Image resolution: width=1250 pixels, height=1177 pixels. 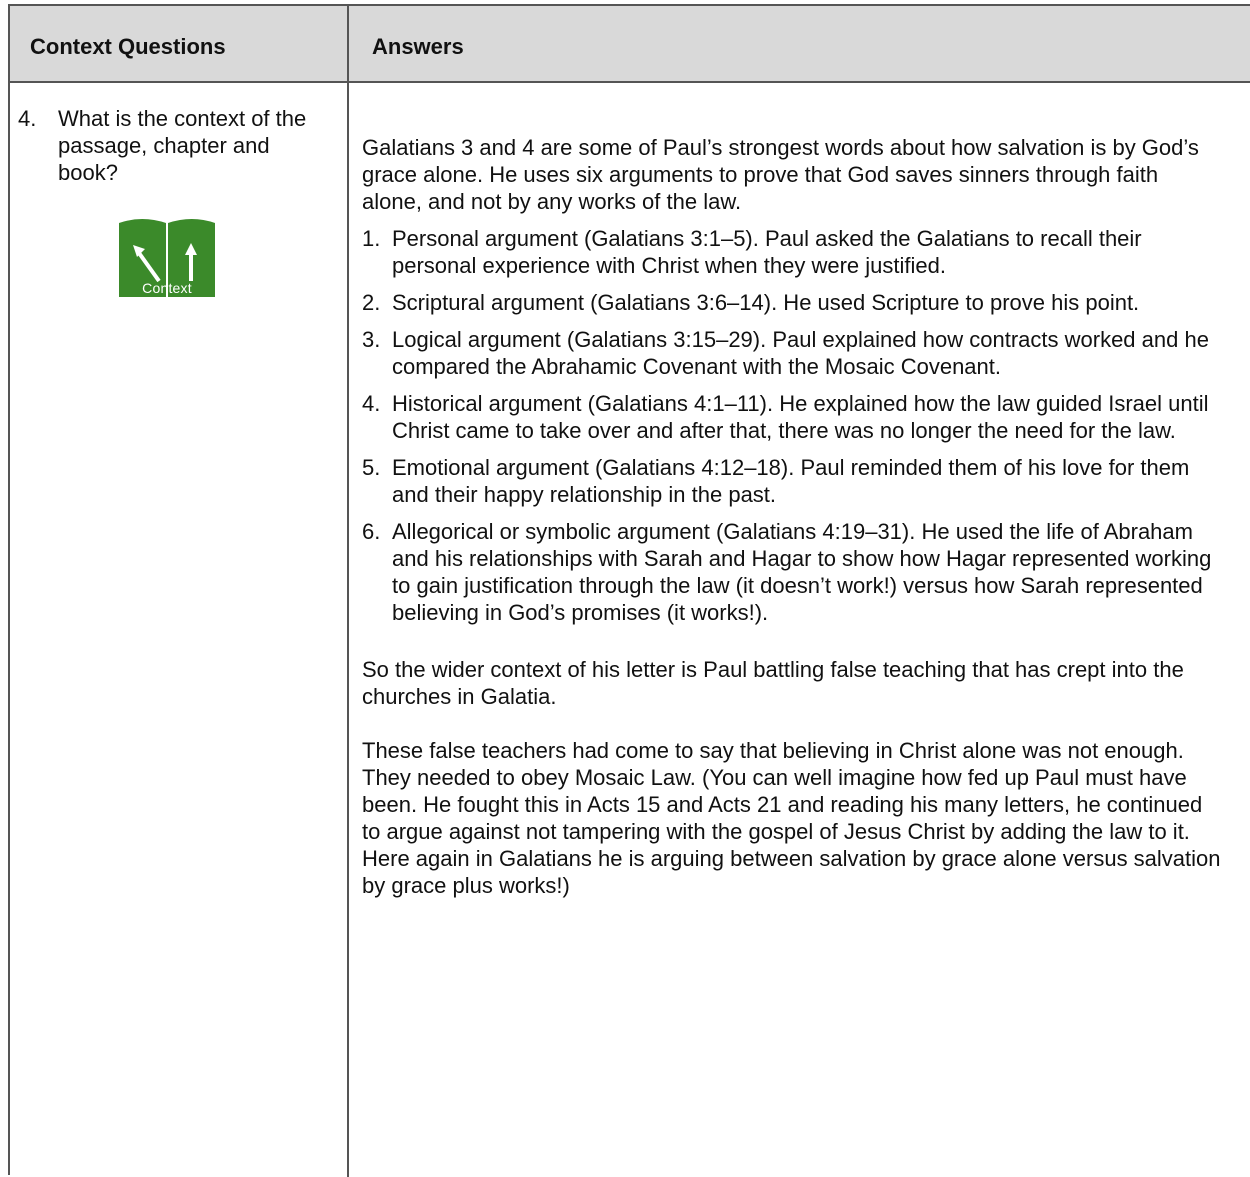 I want to click on argument-number: 4., so click(x=371, y=403).